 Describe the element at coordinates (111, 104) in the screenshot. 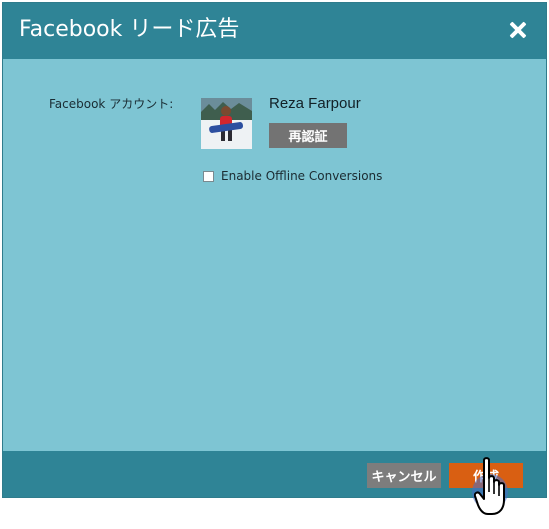

I see `facebook-account-label: Facebook アカウント:` at that location.